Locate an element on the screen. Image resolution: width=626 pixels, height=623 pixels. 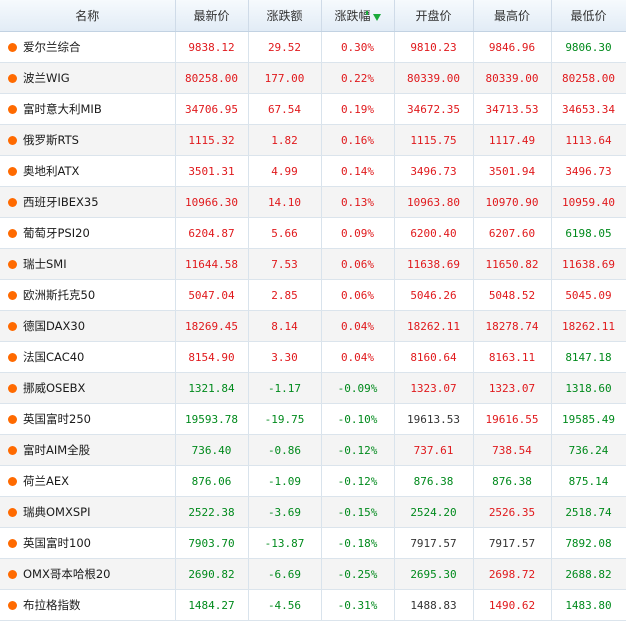
high-price-cell: 9846.96 is located at coordinates (512, 47).